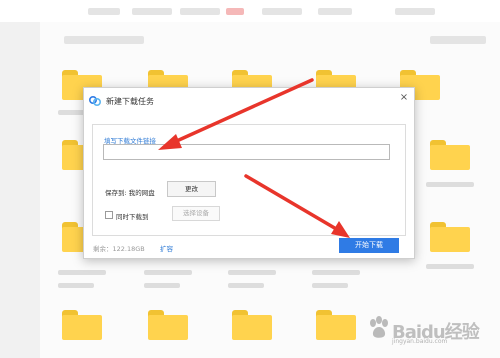 The height and width of the screenshot is (358, 500). What do you see at coordinates (432, 329) in the screenshot?
I see `watermark: Baidu经验 jingyan.baidu.com` at bounding box center [432, 329].